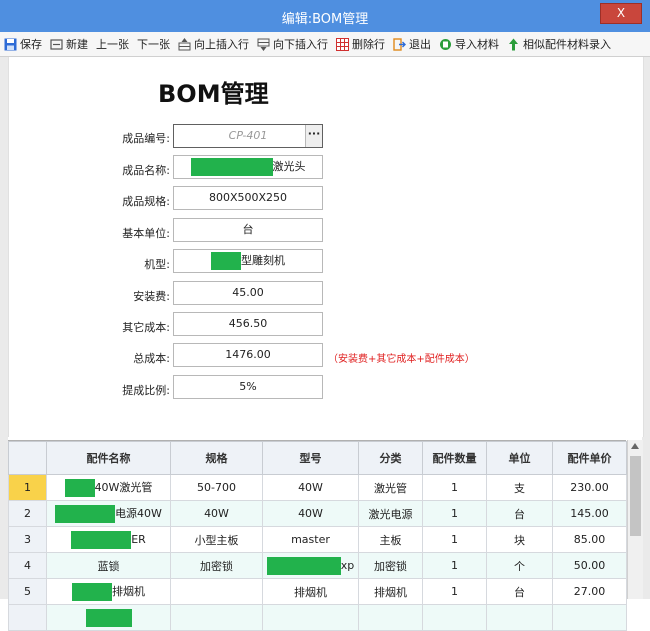  I want to click on row-number: 4, so click(27, 565).